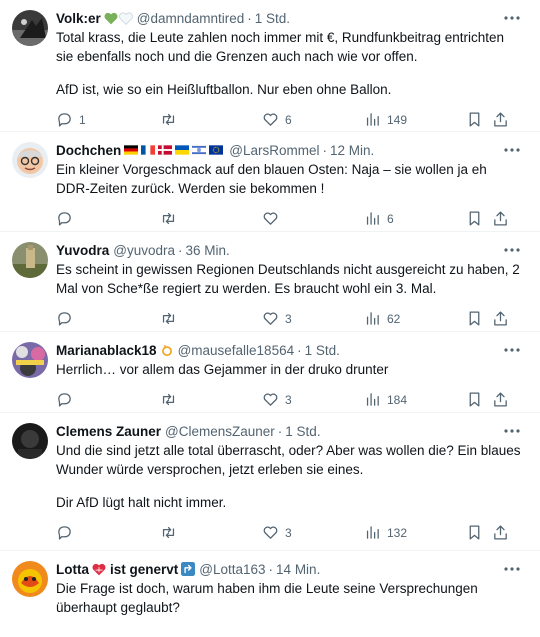 The image size is (540, 637). I want to click on author-name: Clemens Zauner, so click(108, 431).